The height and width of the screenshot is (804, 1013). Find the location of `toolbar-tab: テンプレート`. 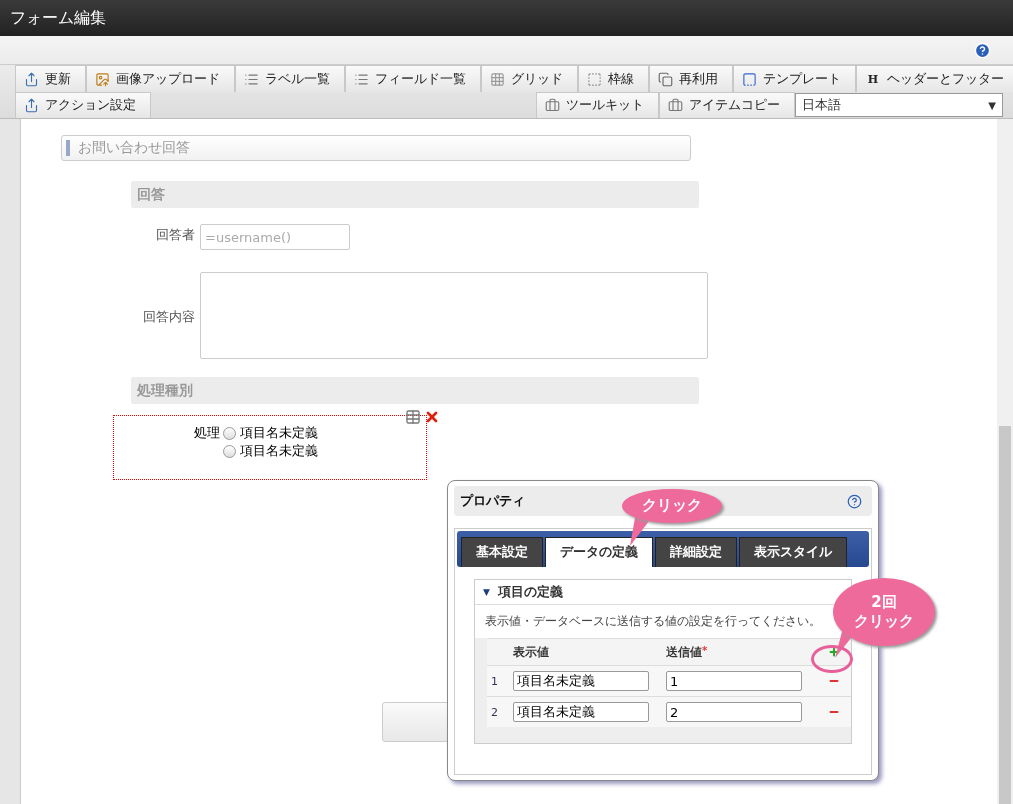

toolbar-tab: テンプレート is located at coordinates (794, 78).